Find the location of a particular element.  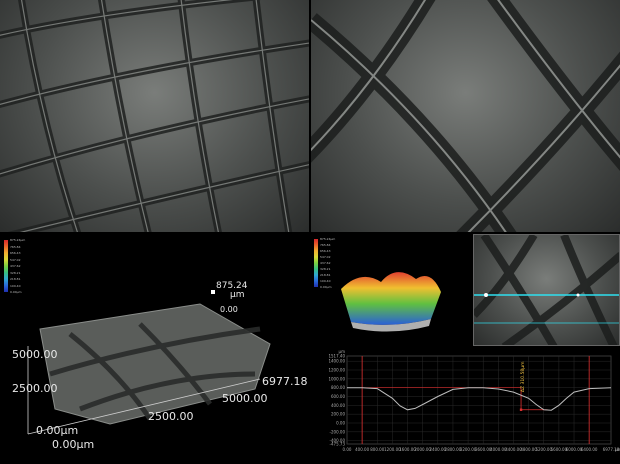

plot-frame is located at coordinates (479, 400).